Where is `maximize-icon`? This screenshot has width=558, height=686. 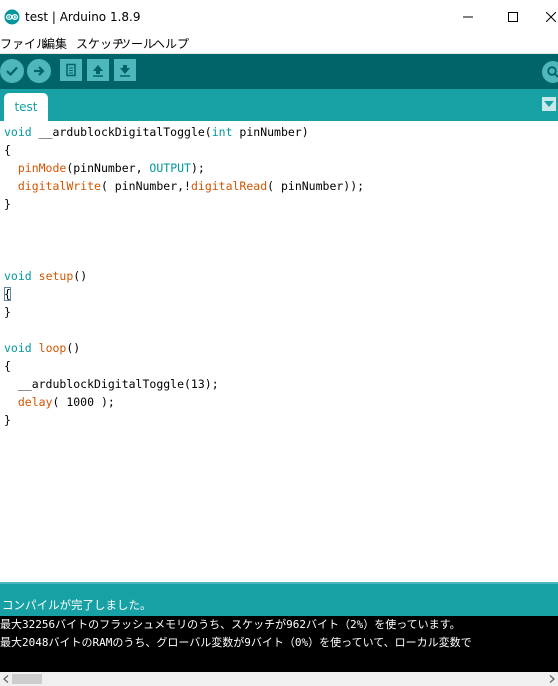 maximize-icon is located at coordinates (513, 17).